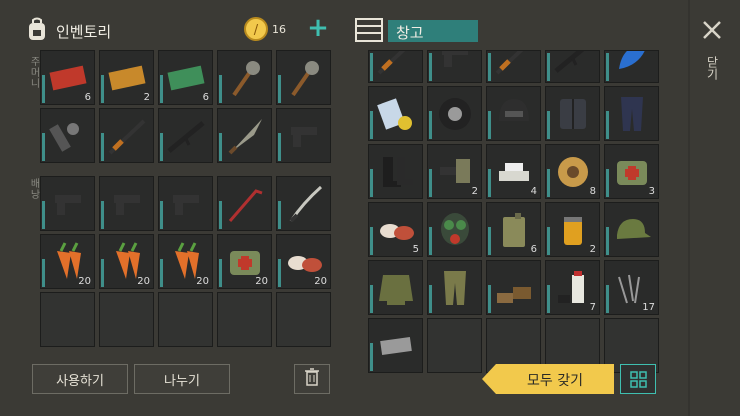 This screenshot has width=740, height=416. I want to click on storage-slot: 6, so click(513, 229).